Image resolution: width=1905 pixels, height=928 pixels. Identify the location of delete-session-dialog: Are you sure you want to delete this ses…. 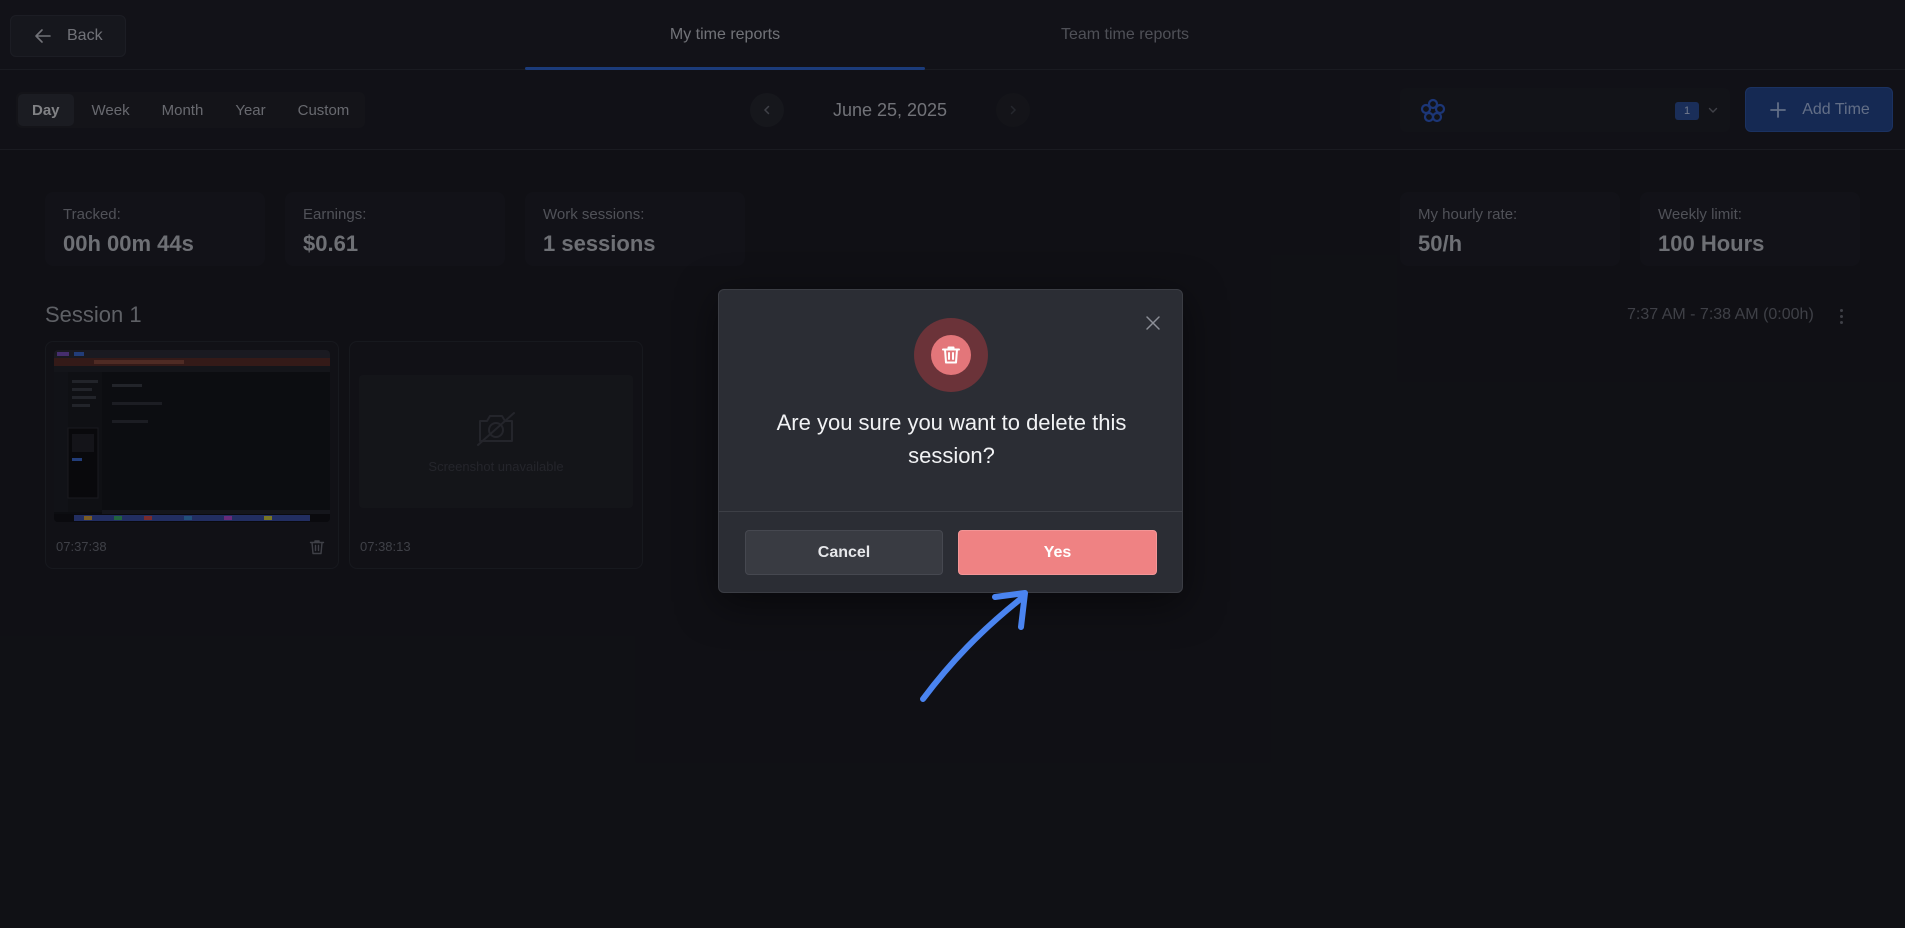
(950, 441).